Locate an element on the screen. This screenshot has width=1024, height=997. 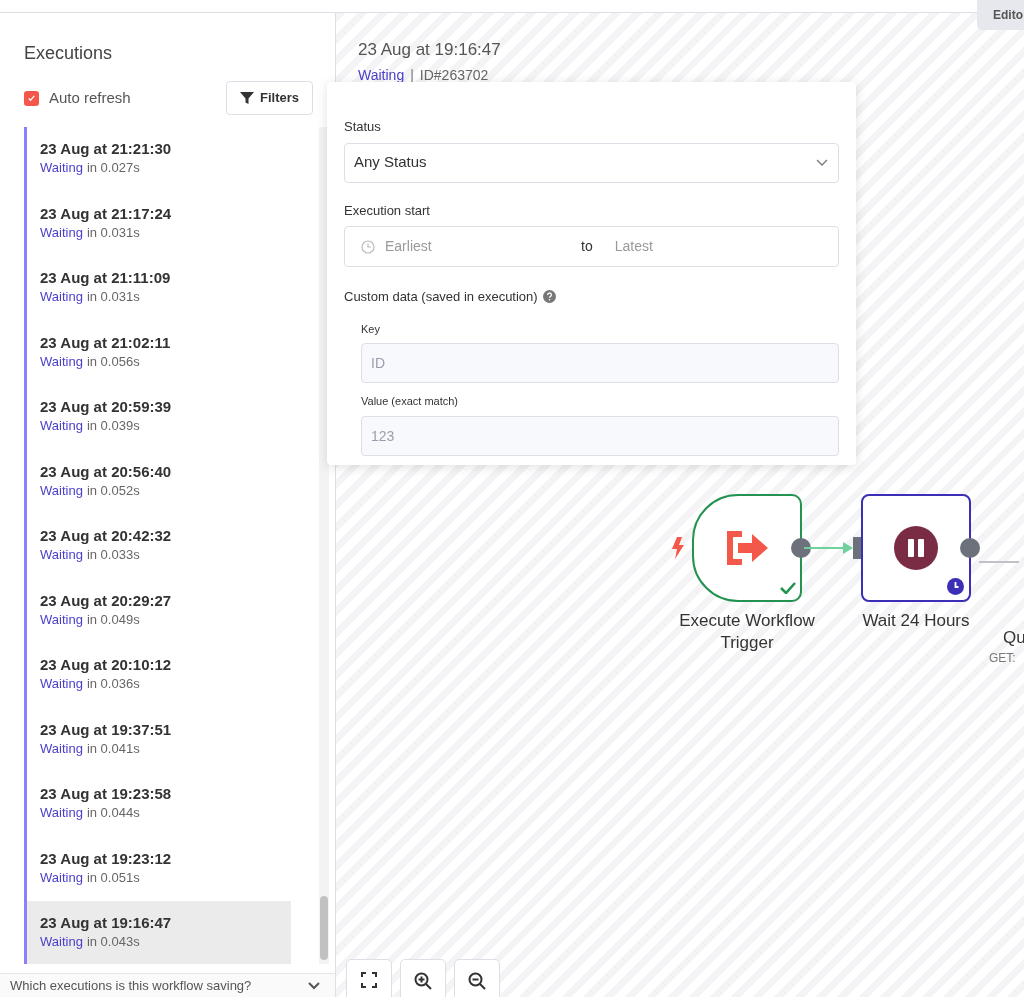
execution-time: 23 Aug at 19:23:12 is located at coordinates (106, 858).